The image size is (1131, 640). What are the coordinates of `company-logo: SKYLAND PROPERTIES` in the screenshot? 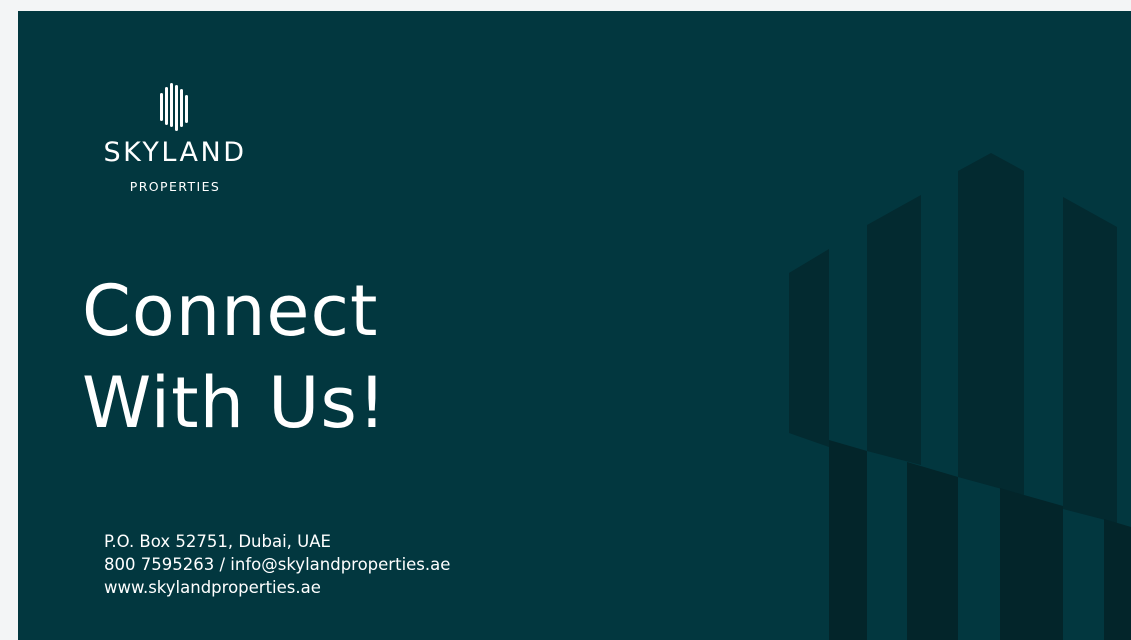 It's located at (175, 138).